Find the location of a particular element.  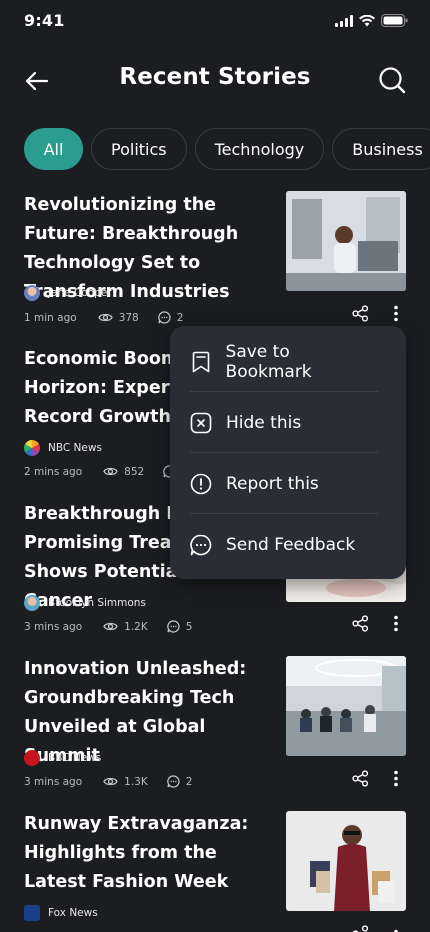

story-time: 2 mins ago is located at coordinates (53, 471).